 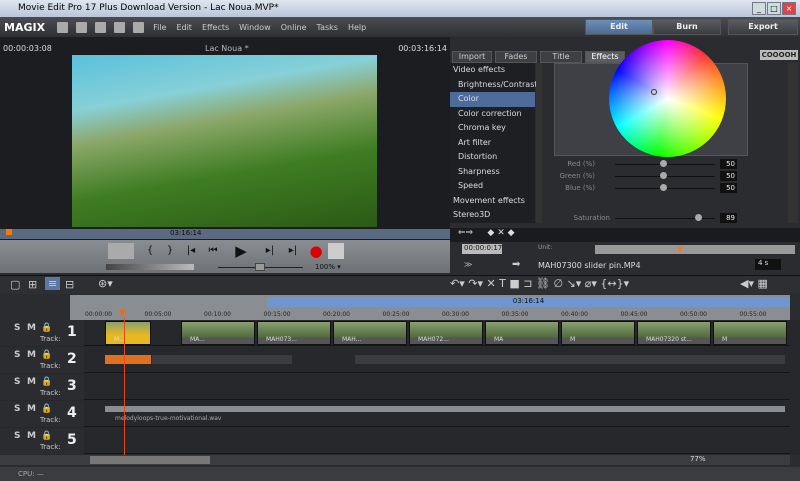 What do you see at coordinates (728, 218) in the screenshot?
I see `saturation-value: 89` at bounding box center [728, 218].